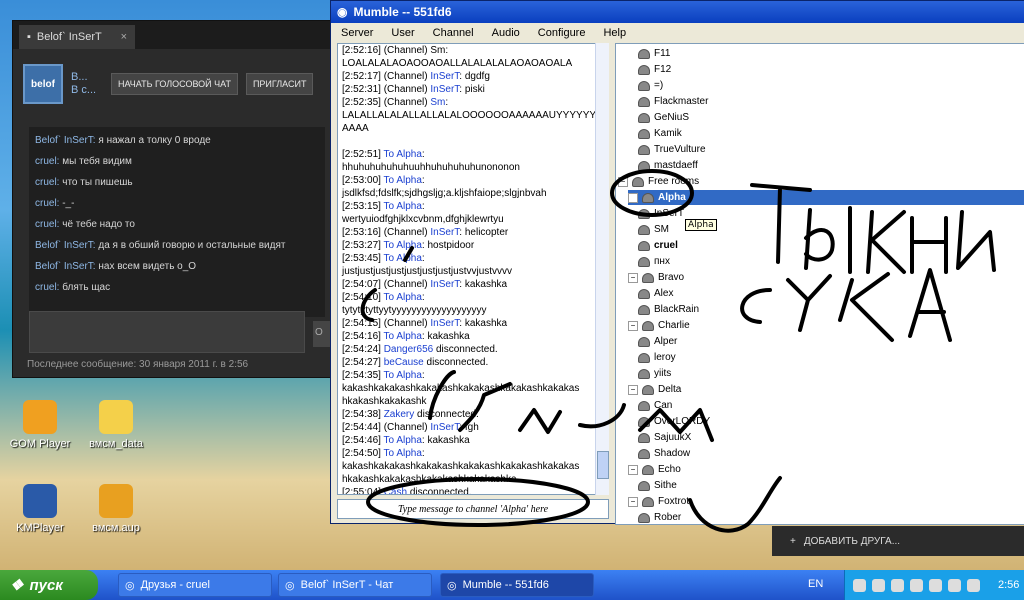 The width and height of the screenshot is (1024, 600). Describe the element at coordinates (602, 269) in the screenshot. I see `log-scrollbar` at that location.